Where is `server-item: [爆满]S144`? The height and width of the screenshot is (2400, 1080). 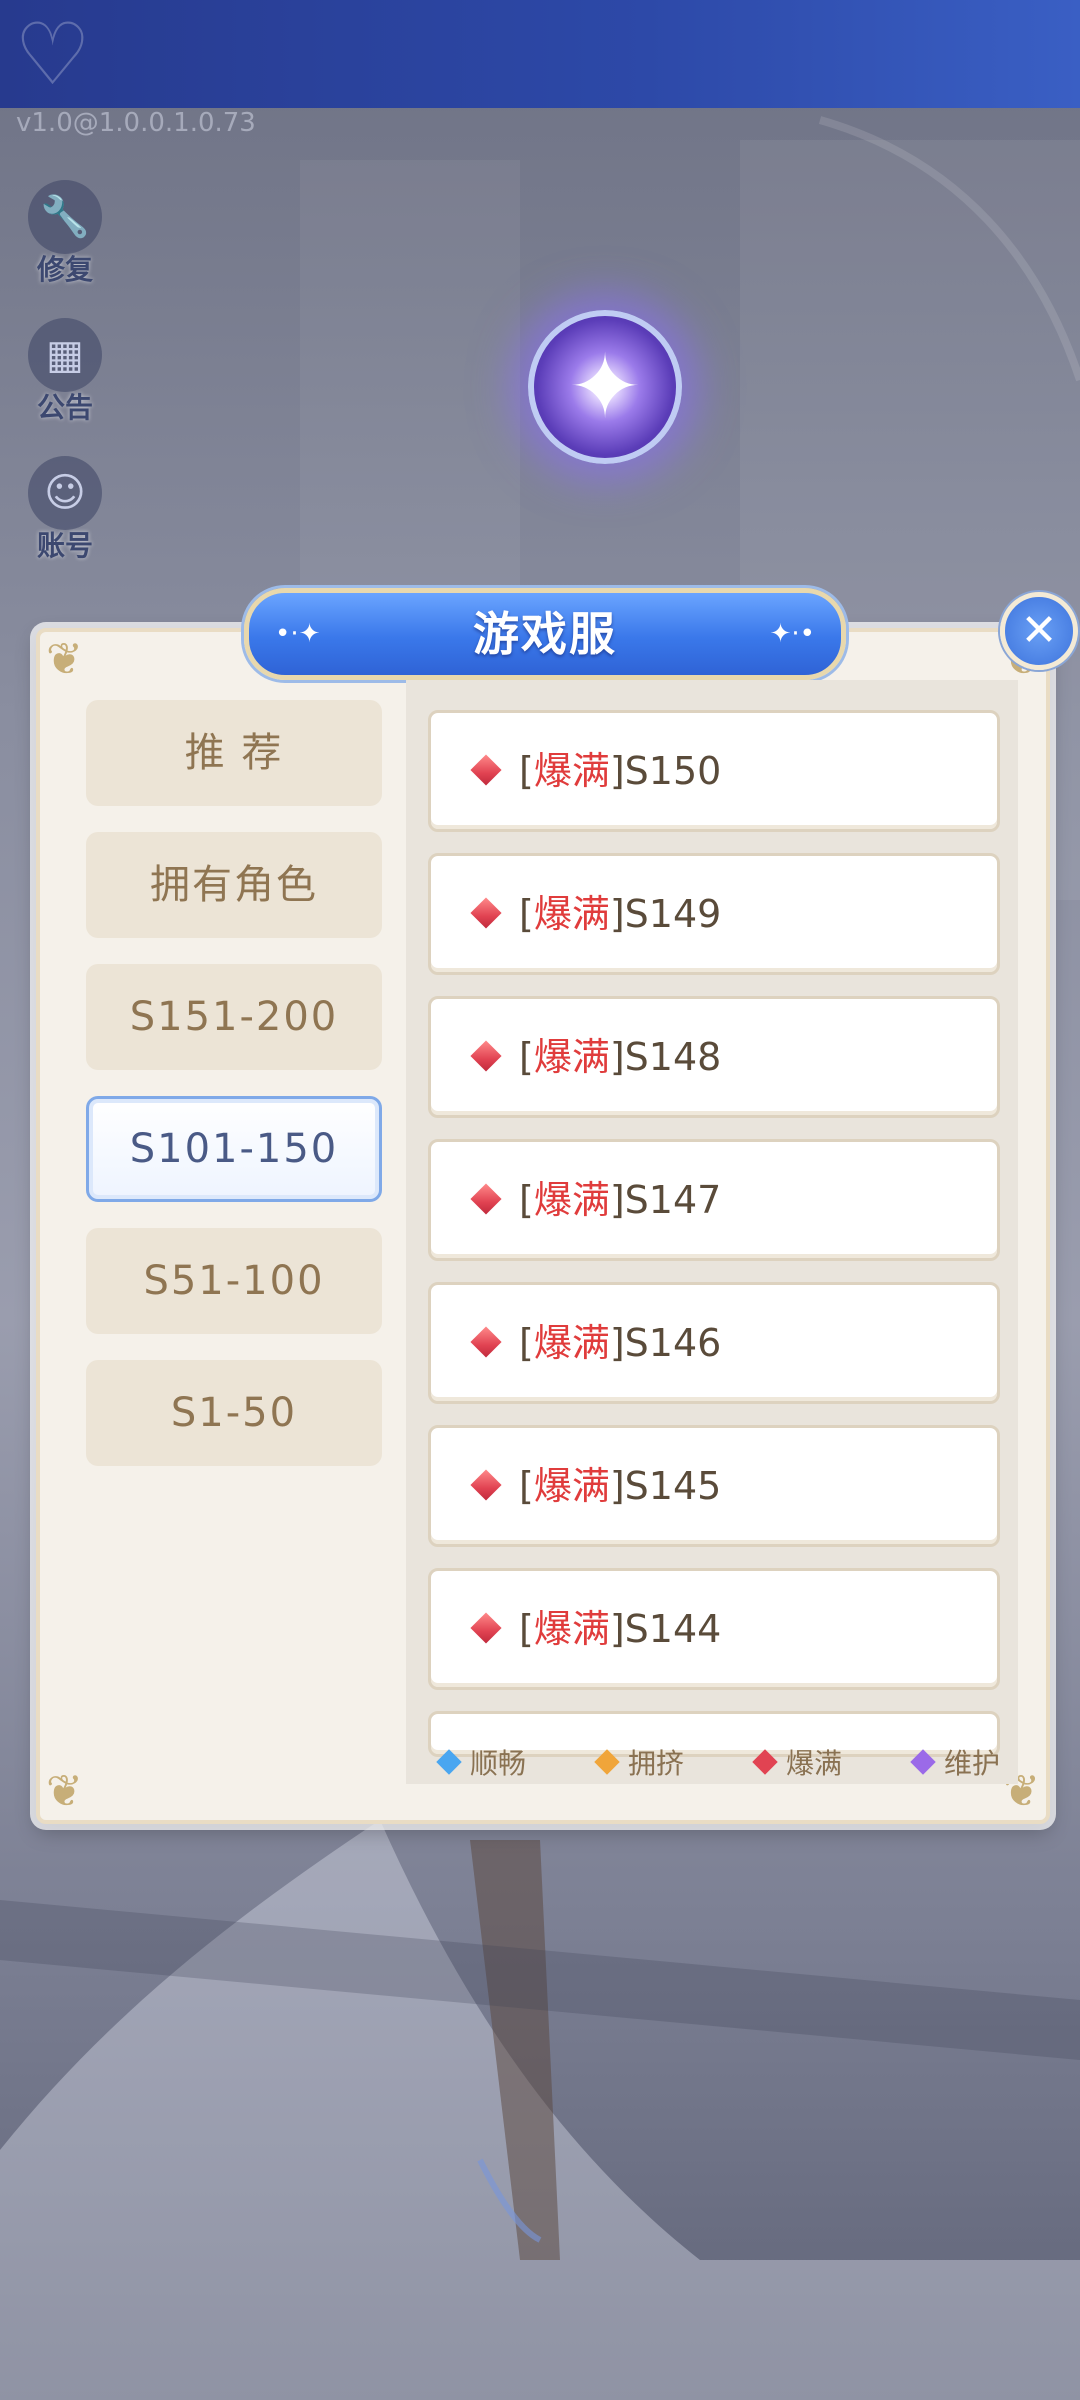
server-item: [爆满]S144 is located at coordinates (714, 1629).